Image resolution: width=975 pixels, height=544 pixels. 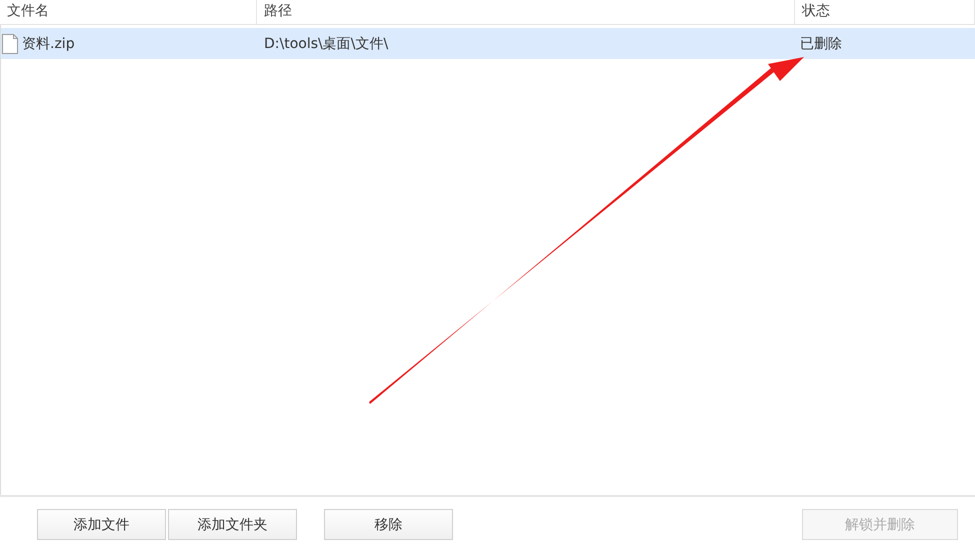 What do you see at coordinates (278, 11) in the screenshot?
I see `column-header: 路径` at bounding box center [278, 11].